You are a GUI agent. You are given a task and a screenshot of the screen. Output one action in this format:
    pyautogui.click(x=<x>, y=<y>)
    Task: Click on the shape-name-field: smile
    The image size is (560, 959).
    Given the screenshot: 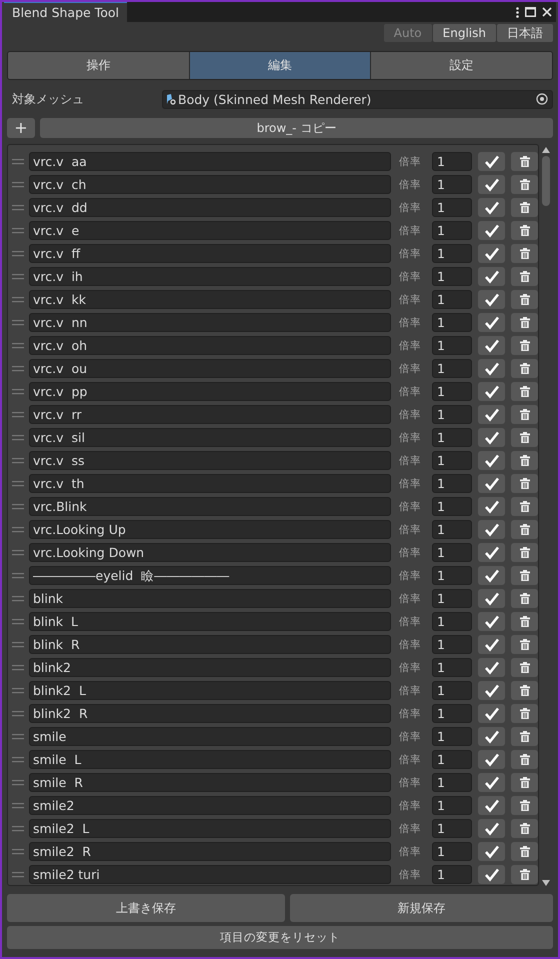 What is the action you would take?
    pyautogui.click(x=210, y=736)
    